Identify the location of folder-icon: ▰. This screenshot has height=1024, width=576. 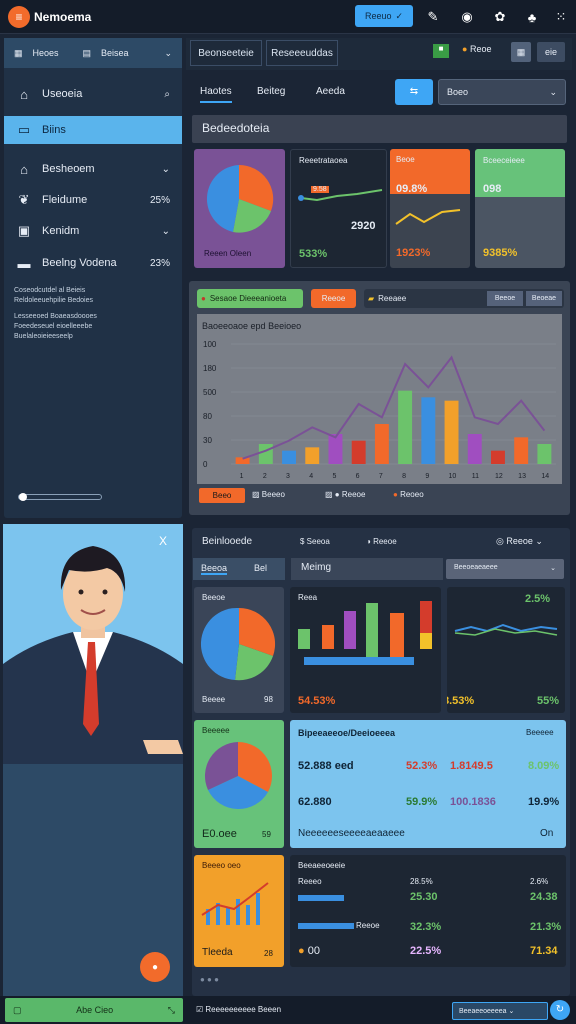
(371, 298).